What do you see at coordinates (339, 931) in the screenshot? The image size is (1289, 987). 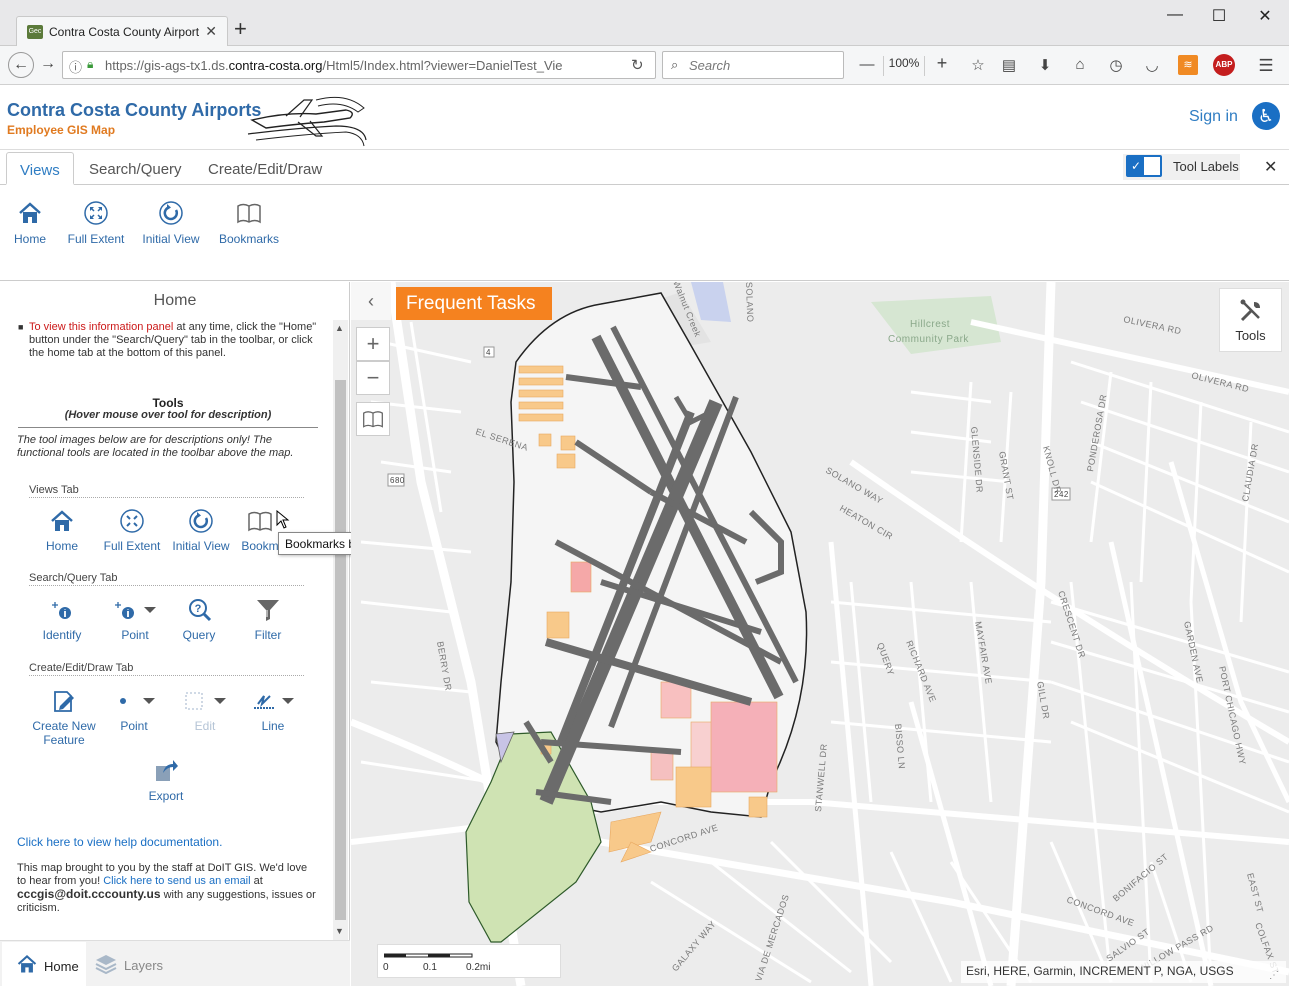 I see `scroll-down-icon: ▼` at bounding box center [339, 931].